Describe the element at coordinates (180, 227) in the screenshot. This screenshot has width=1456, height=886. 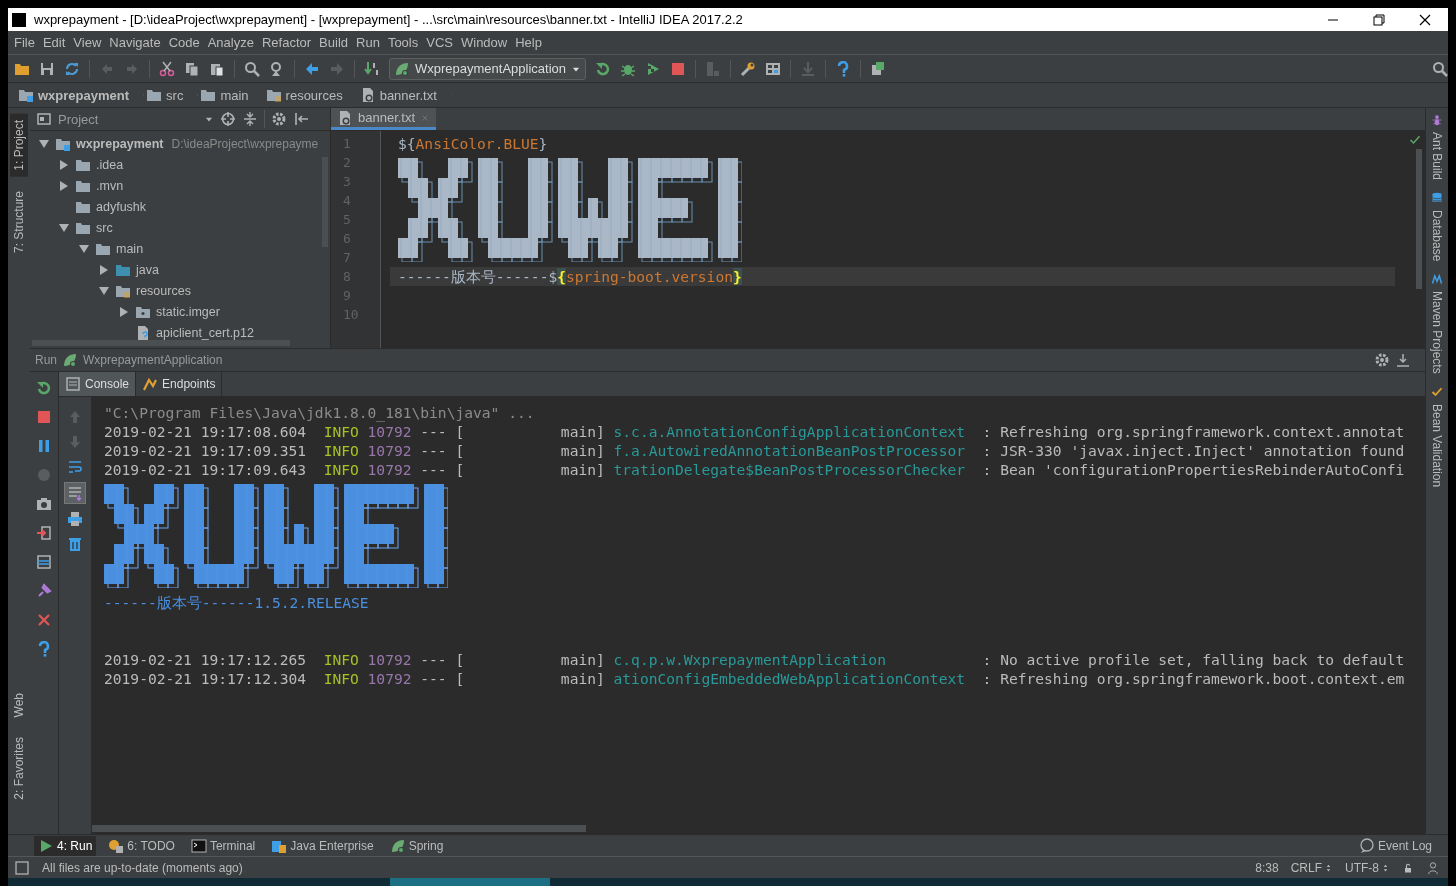
I see `tree-item: src` at that location.